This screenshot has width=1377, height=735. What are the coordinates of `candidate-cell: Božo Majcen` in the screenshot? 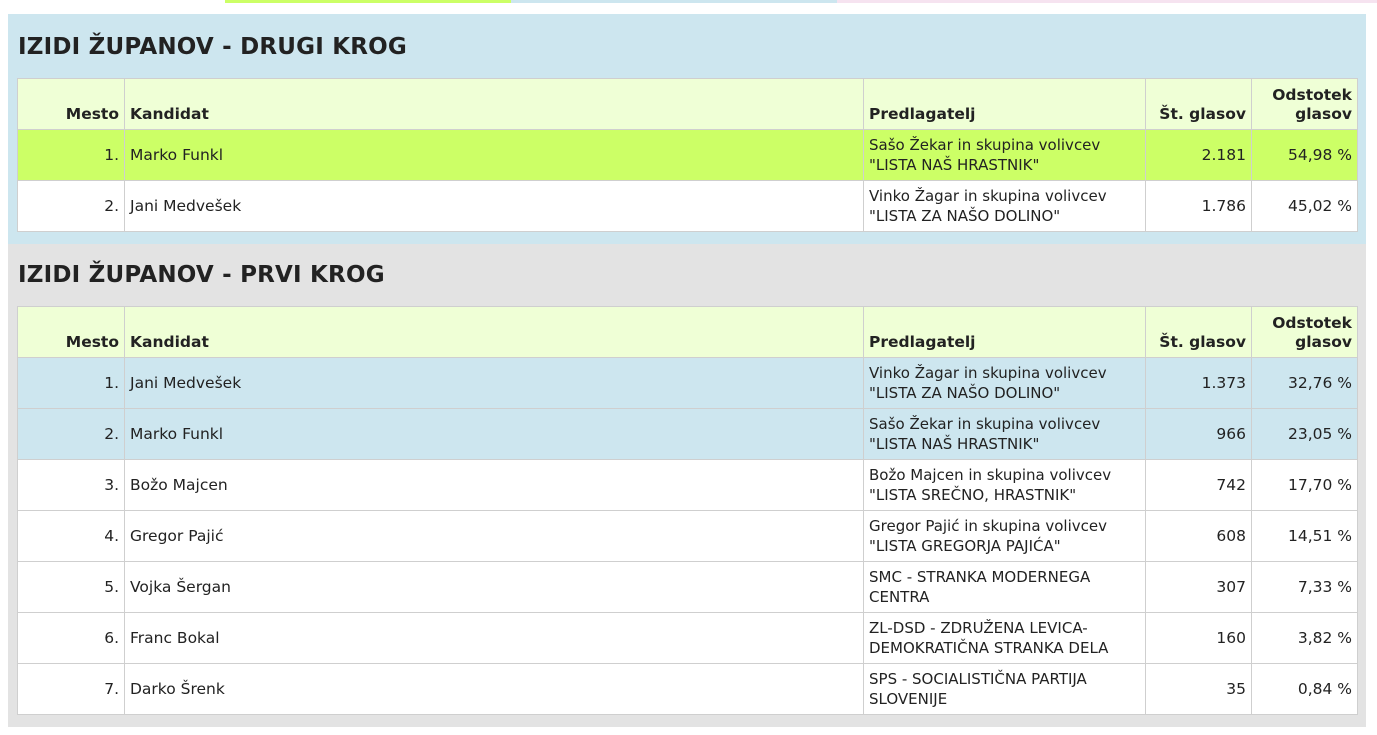 It's located at (494, 485).